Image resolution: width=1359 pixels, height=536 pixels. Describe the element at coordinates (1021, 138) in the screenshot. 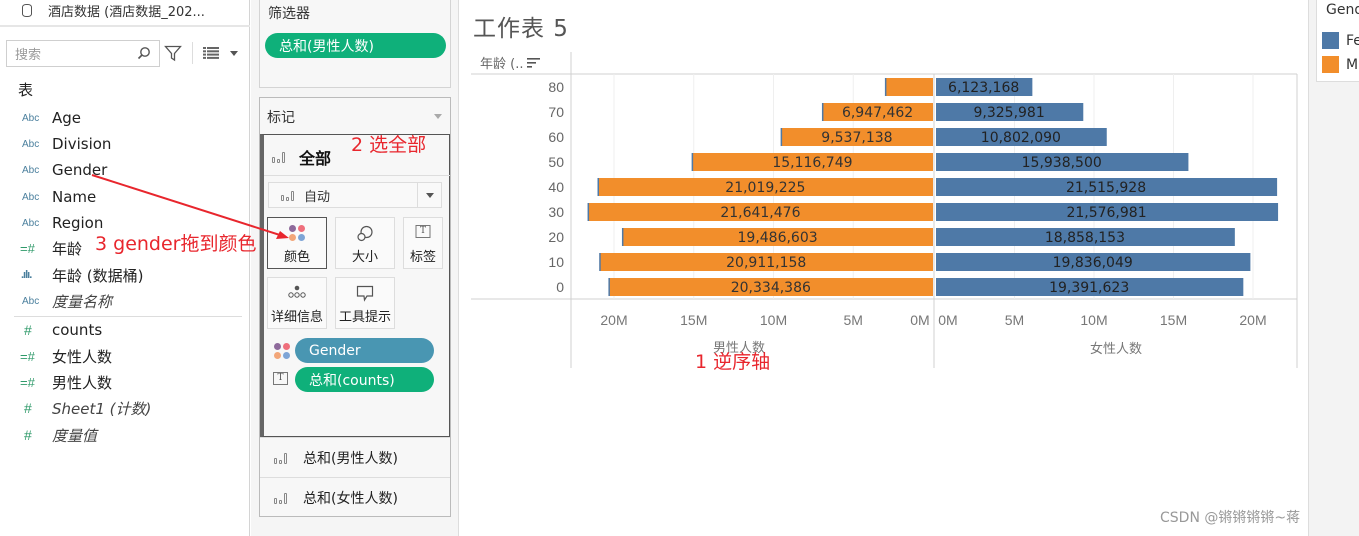

I see `data-label-female: 10,802,090` at that location.